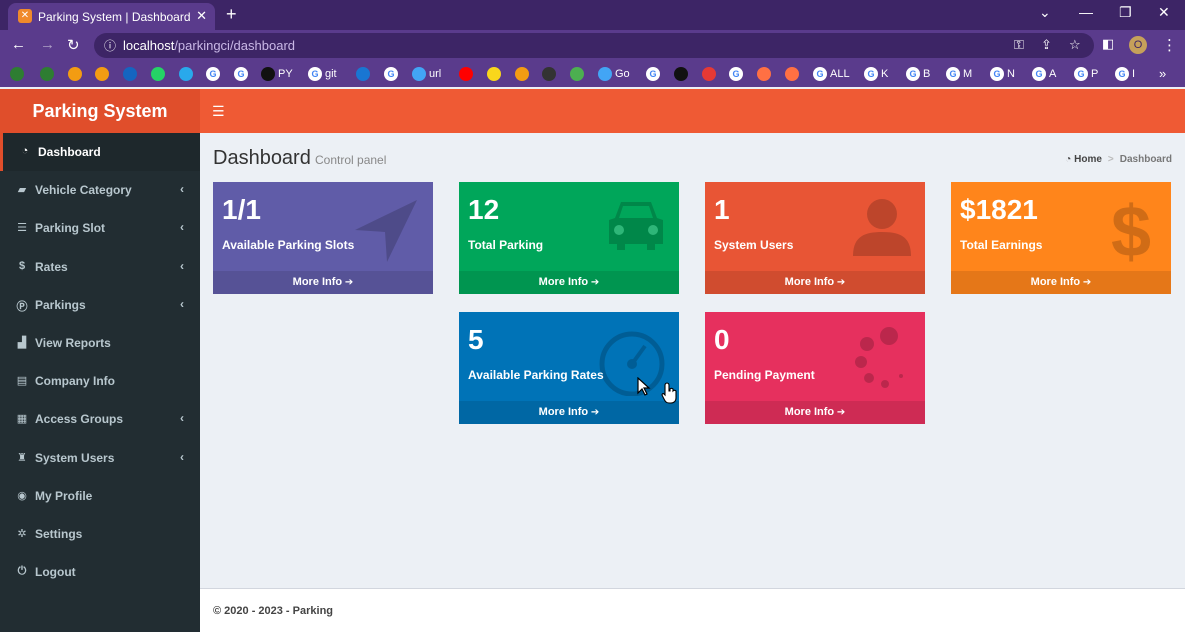 This screenshot has height=632, width=1185. I want to click on sidebar-toggle-icon: ☰, so click(218, 111).